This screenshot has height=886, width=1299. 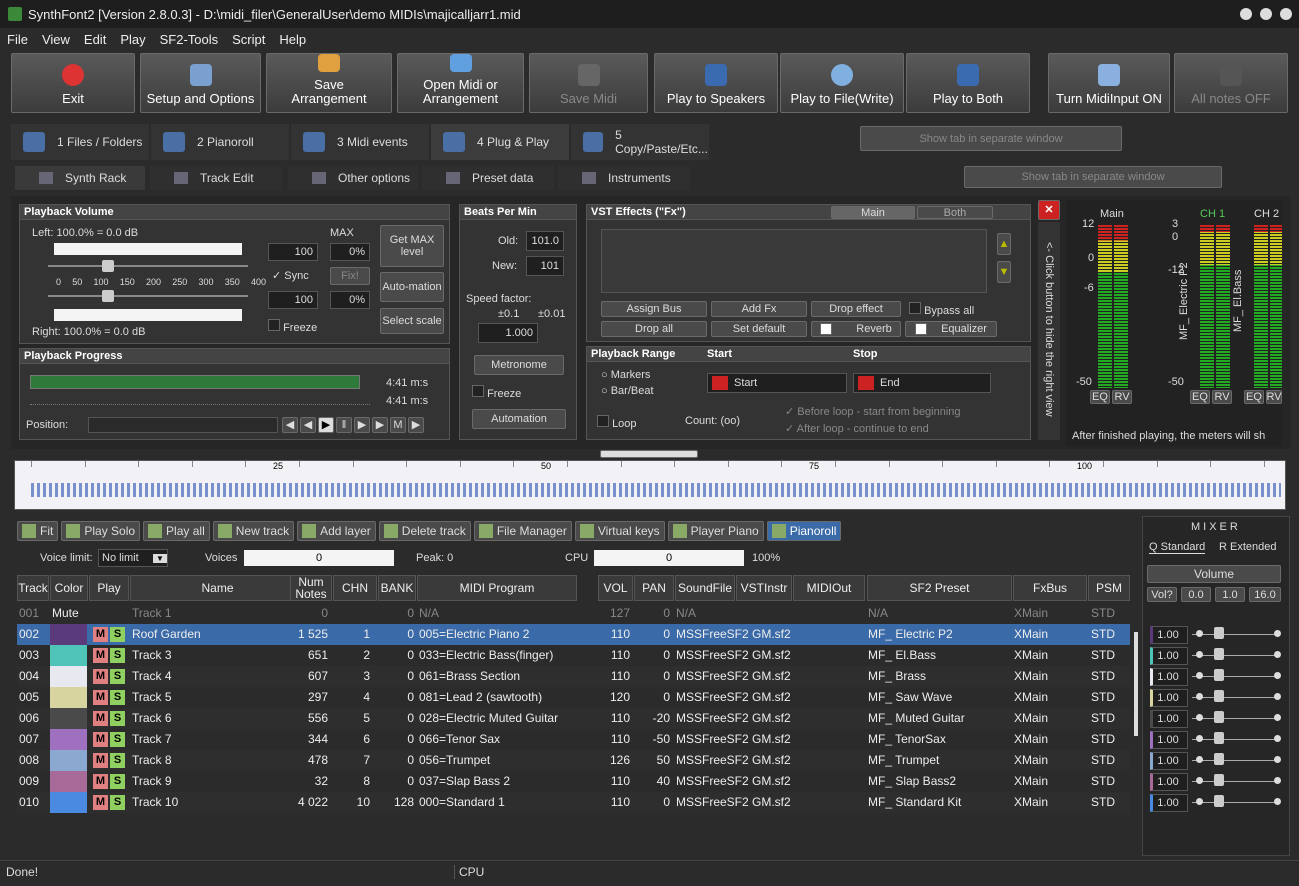 I want to click on col-bank: BANK, so click(x=397, y=588).